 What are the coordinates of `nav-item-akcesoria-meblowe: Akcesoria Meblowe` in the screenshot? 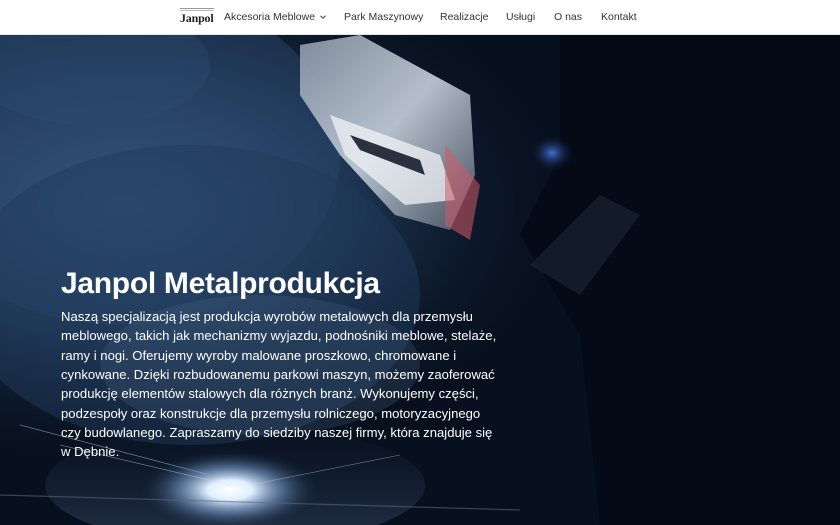 It's located at (275, 17).